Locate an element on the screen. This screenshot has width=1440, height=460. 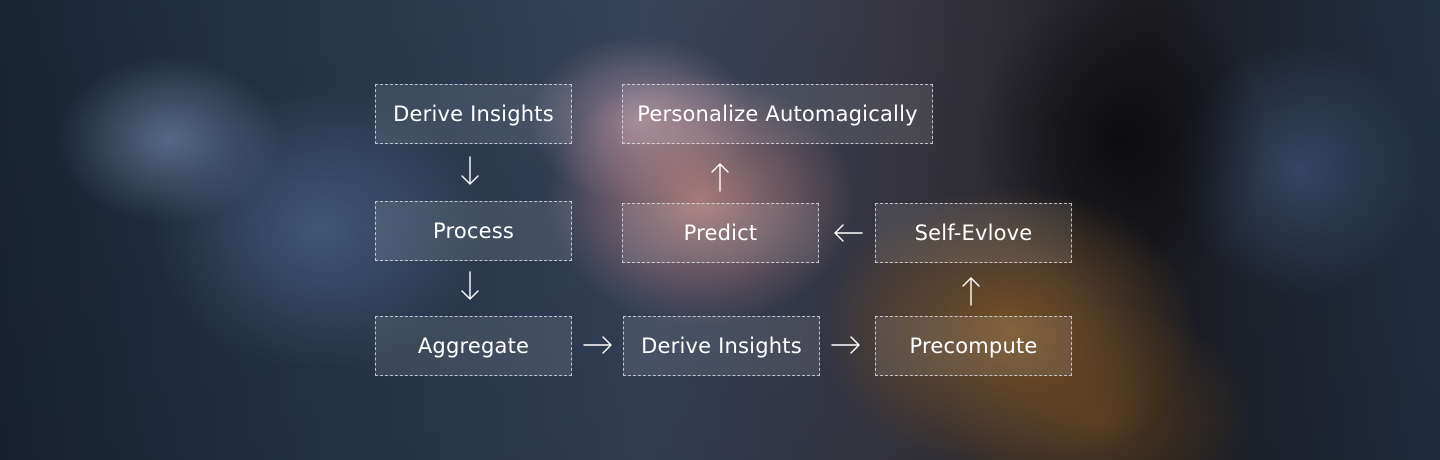
node-precompute: Precompute is located at coordinates (973, 346).